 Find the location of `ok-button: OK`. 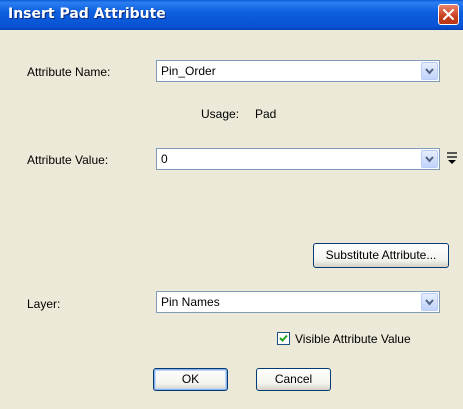

ok-button: OK is located at coordinates (190, 379).